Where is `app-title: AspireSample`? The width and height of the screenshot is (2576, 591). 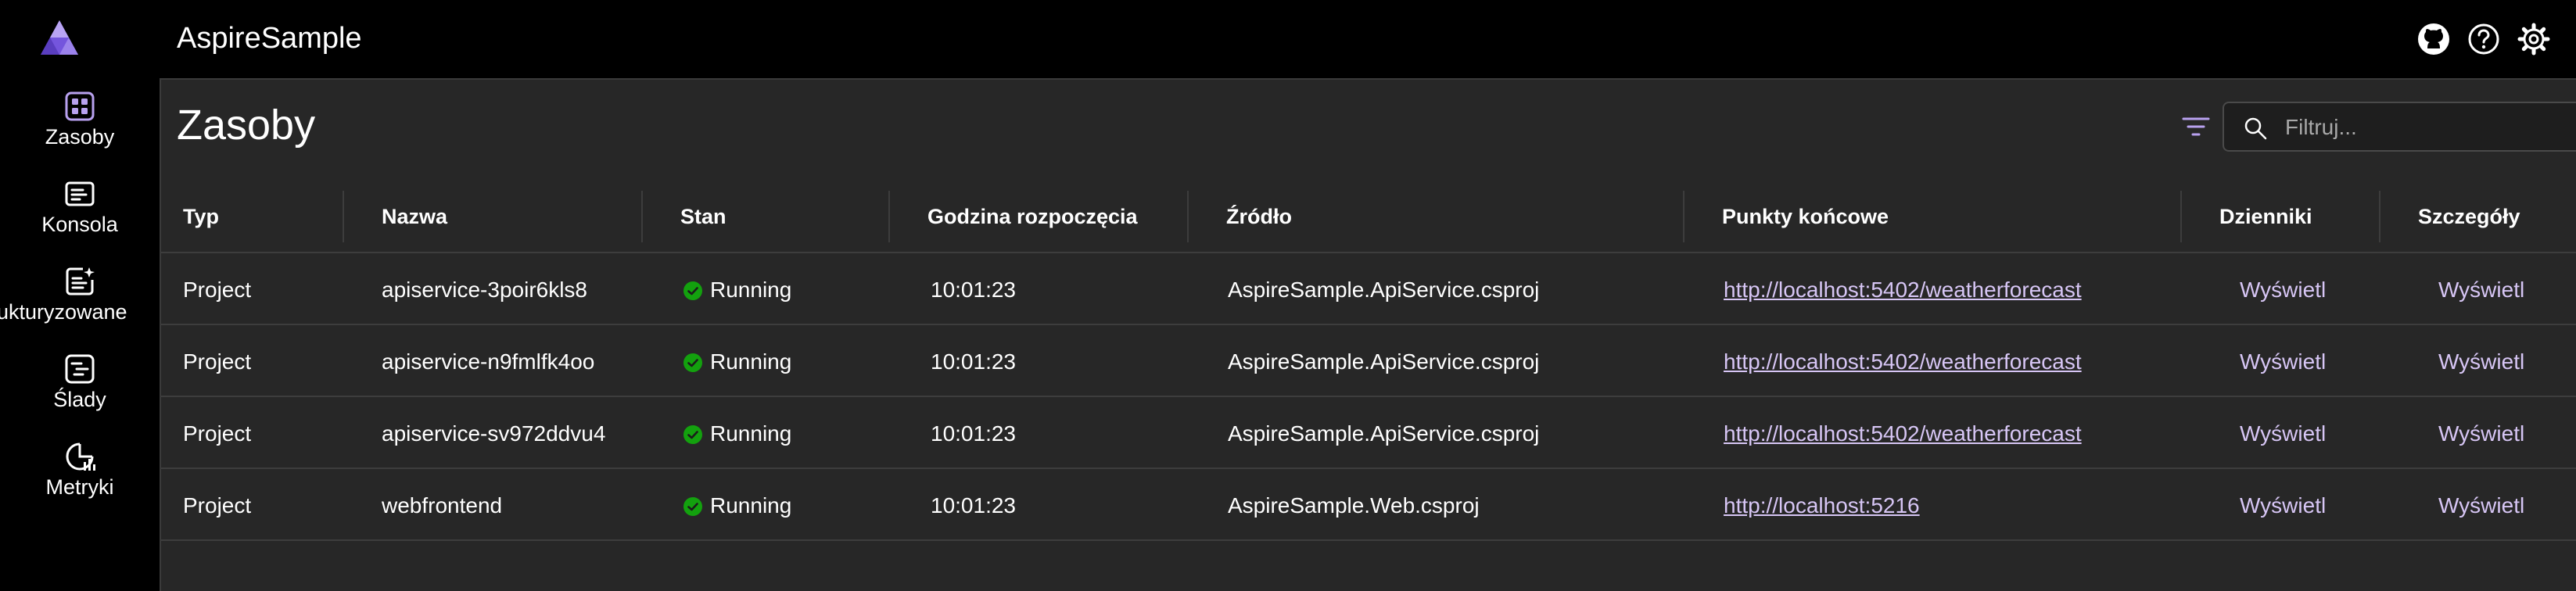
app-title: AspireSample is located at coordinates (269, 38).